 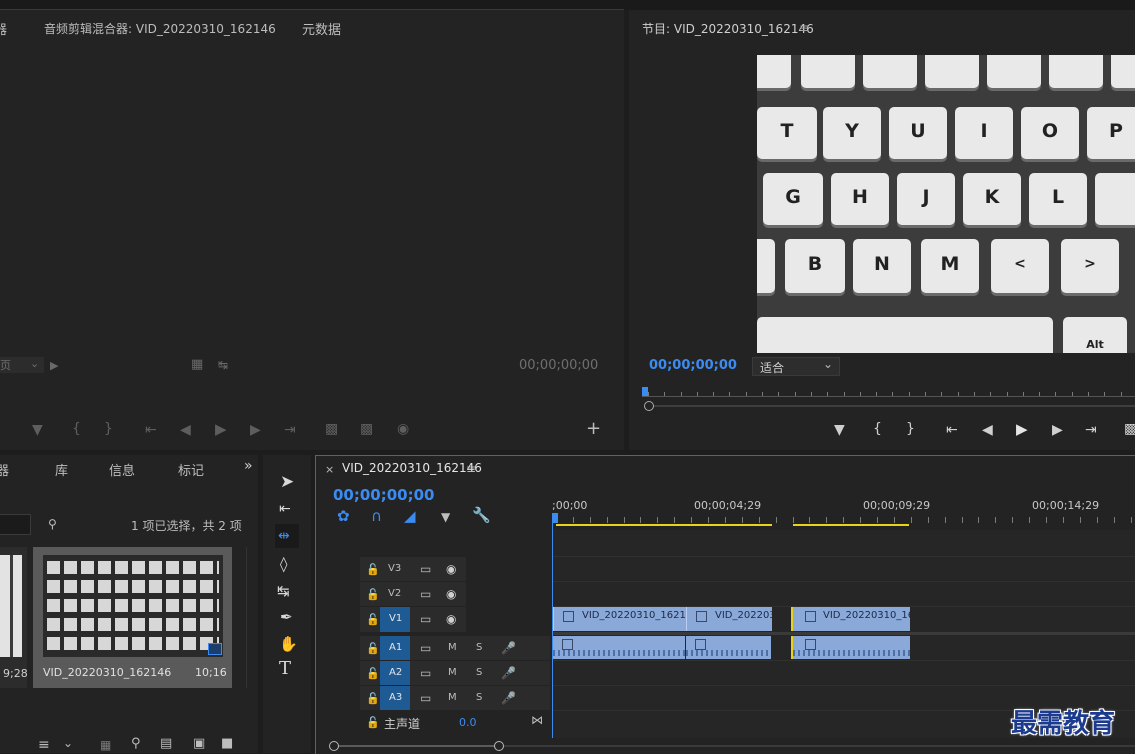 I want to click on solo-button-a3: S, so click(x=479, y=697).